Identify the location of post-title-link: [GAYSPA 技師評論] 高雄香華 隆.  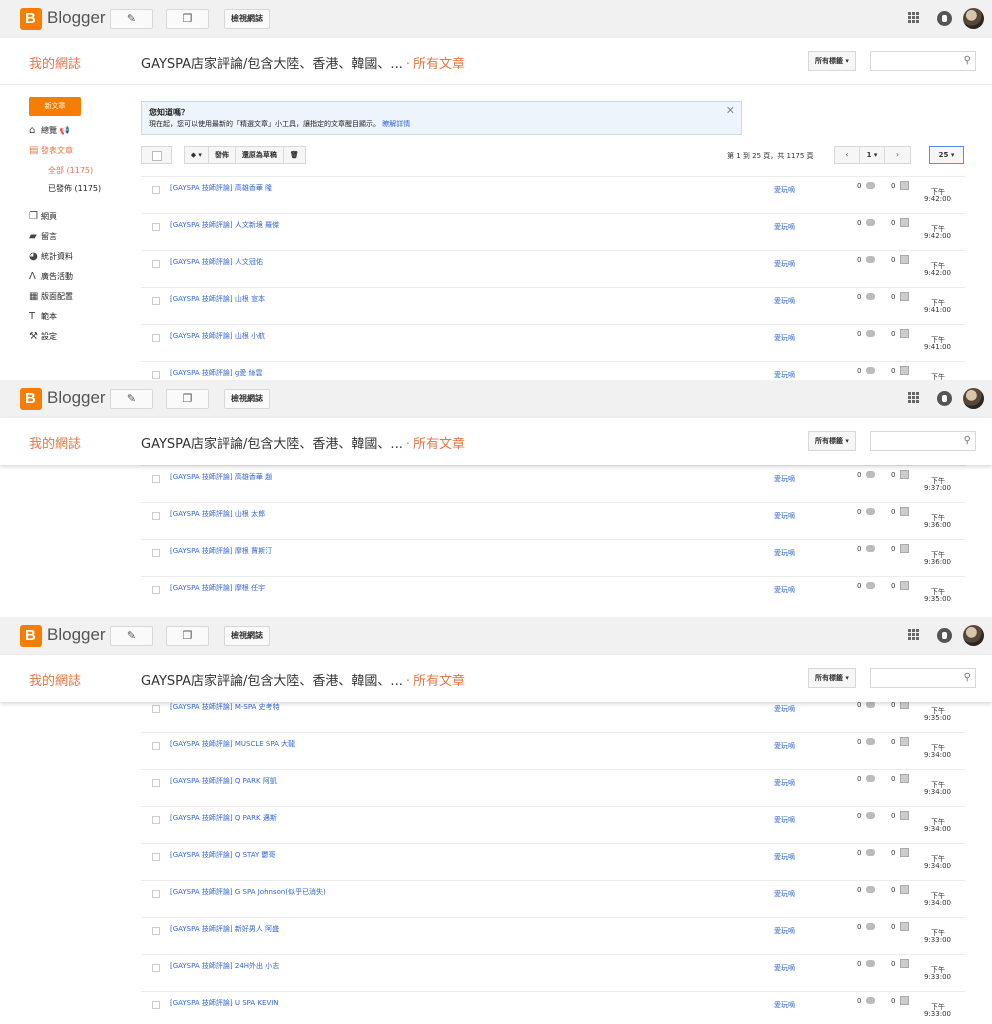
(221, 188).